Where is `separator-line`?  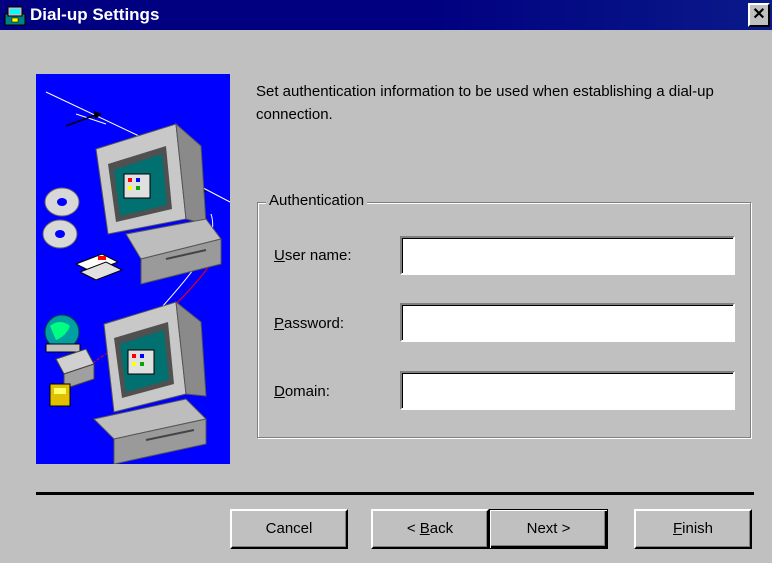
separator-line is located at coordinates (395, 493).